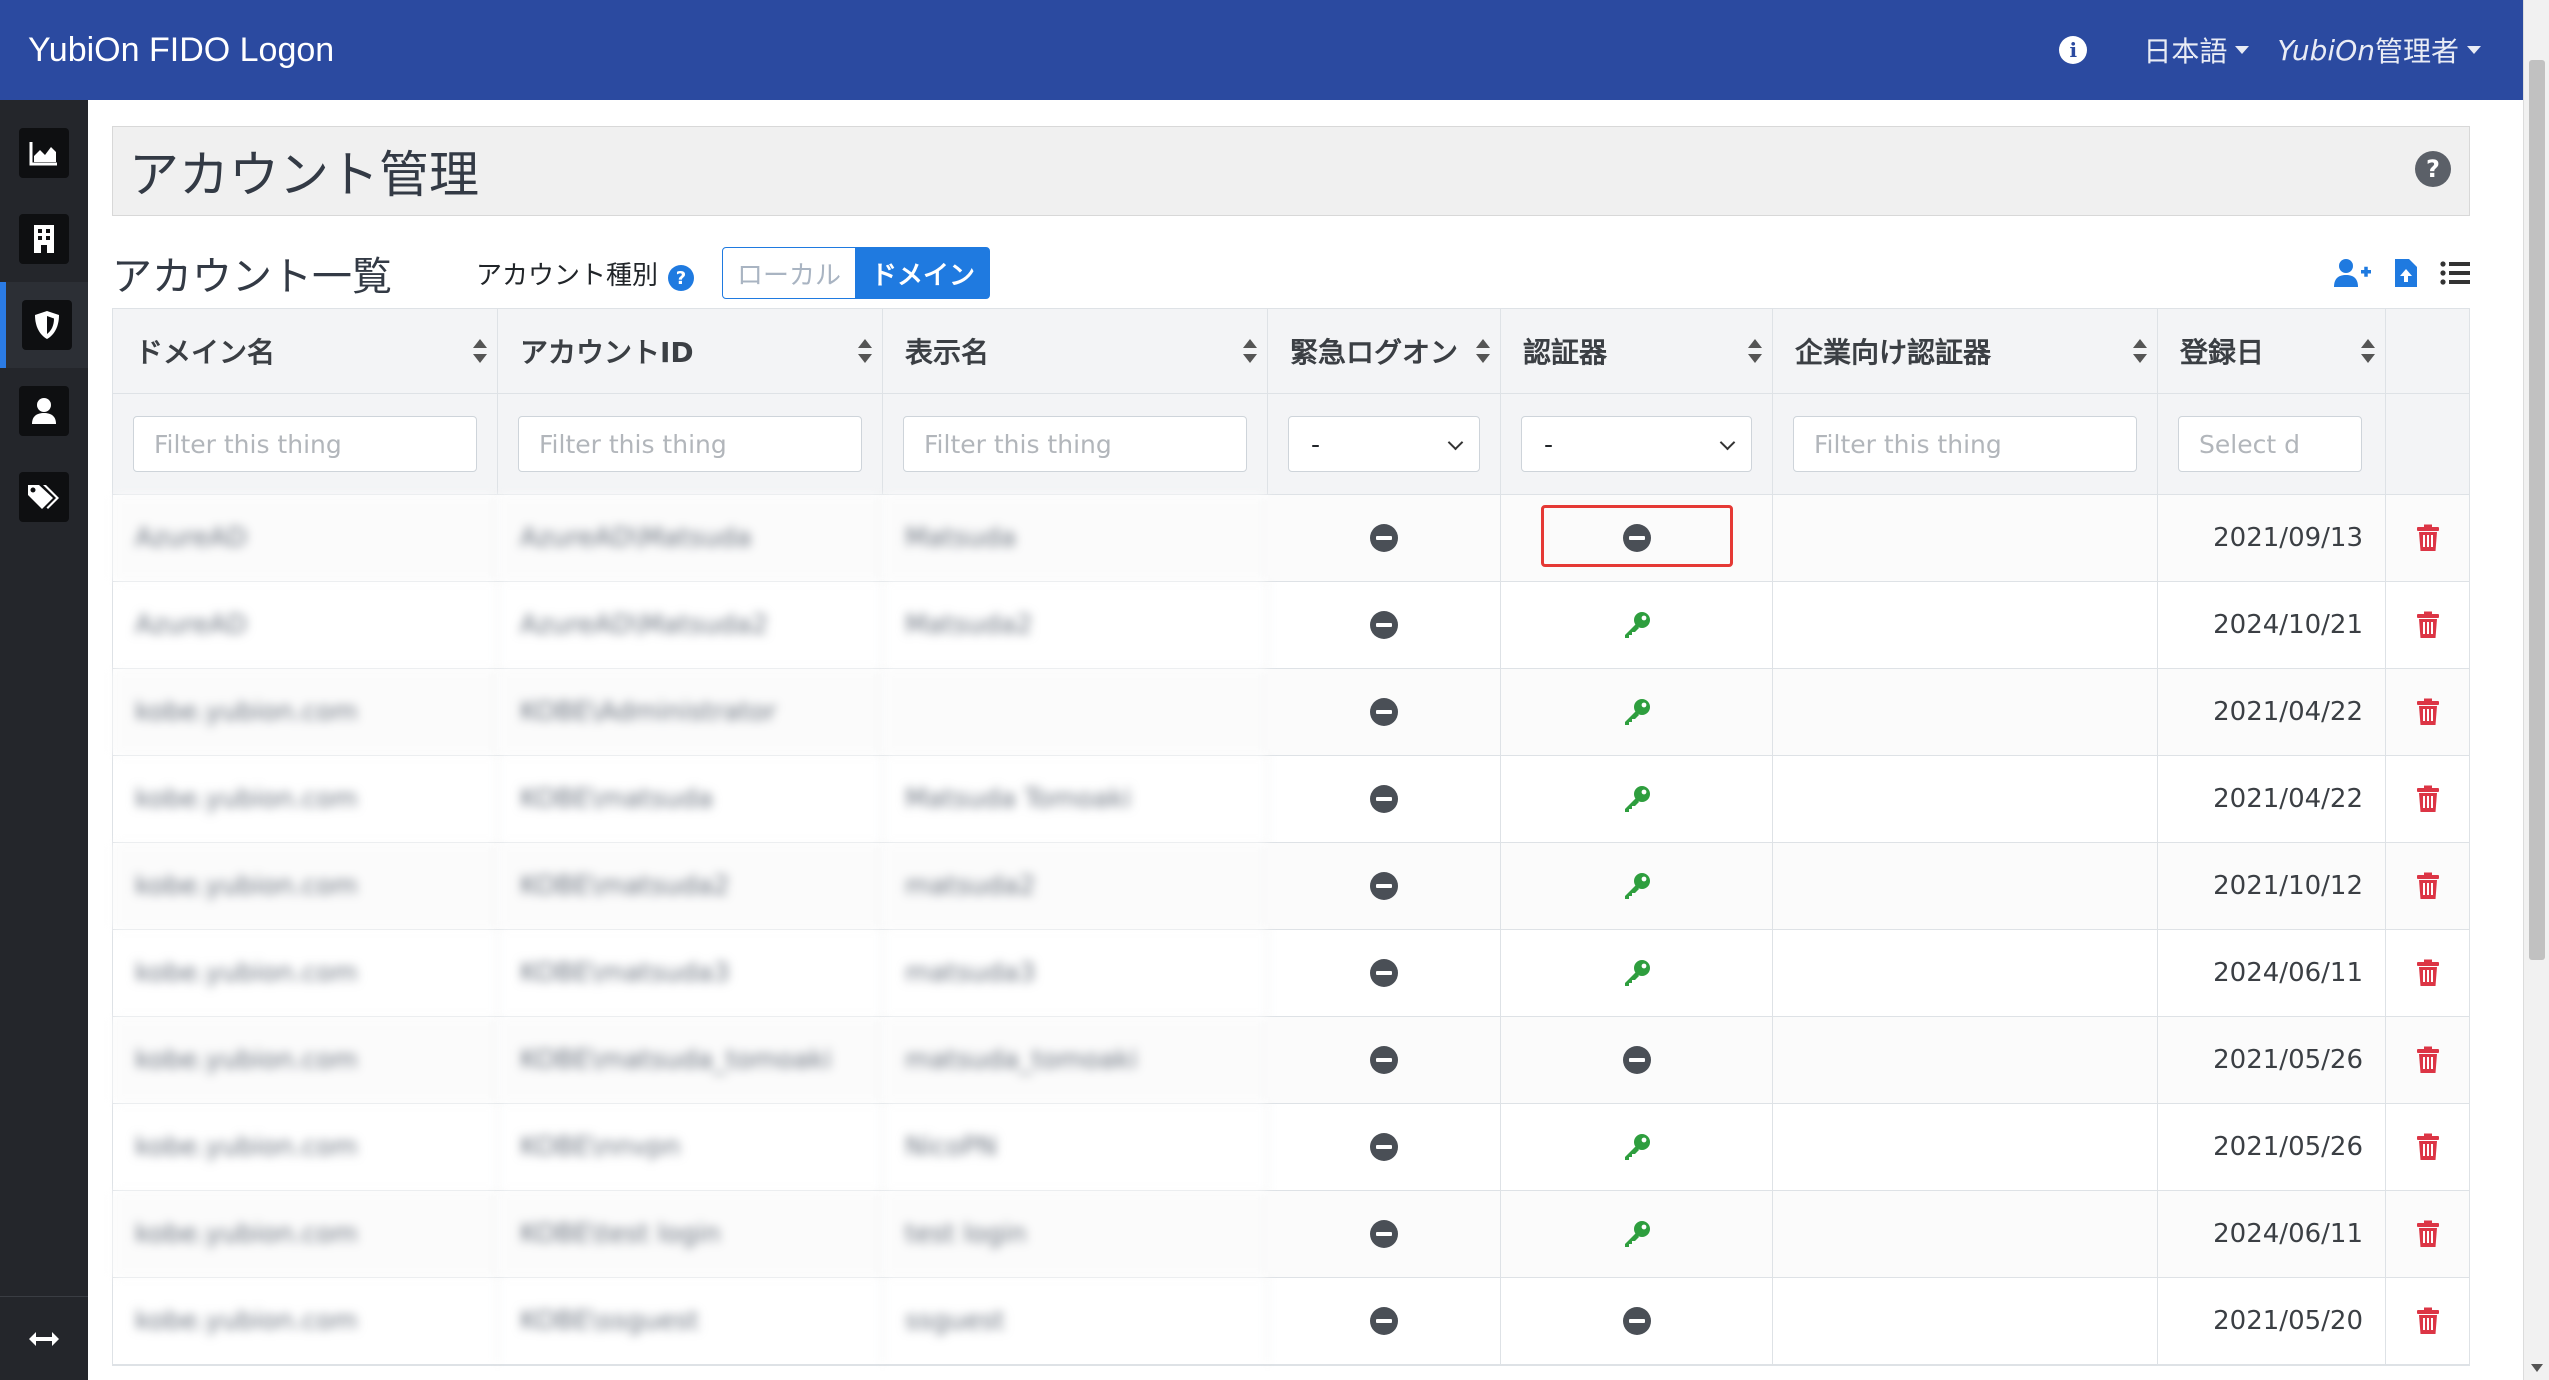  I want to click on column-header-enterprise-authenticator: 企業向け認証器, so click(1965, 351).